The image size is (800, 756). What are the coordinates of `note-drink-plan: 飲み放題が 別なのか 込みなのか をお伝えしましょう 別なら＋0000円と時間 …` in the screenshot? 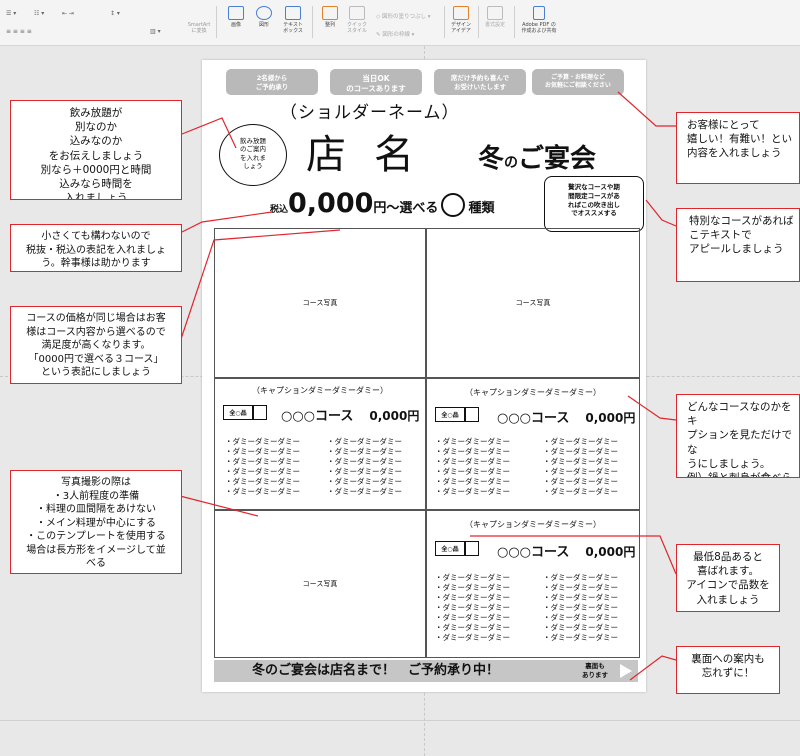 It's located at (96, 150).